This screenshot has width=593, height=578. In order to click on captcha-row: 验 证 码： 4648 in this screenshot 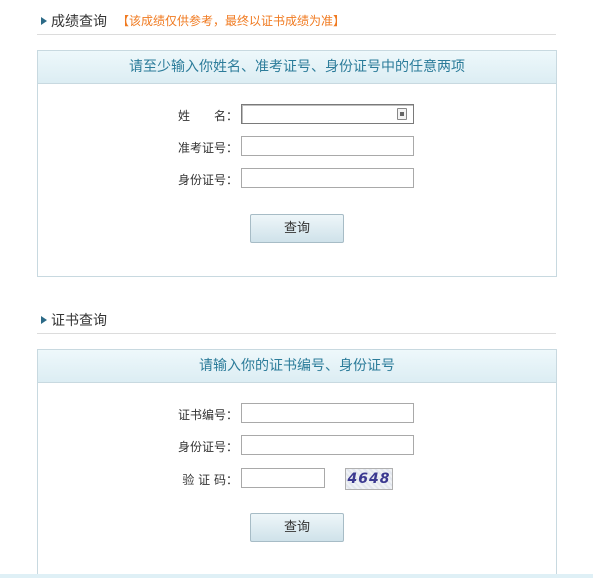, I will do `click(297, 479)`.